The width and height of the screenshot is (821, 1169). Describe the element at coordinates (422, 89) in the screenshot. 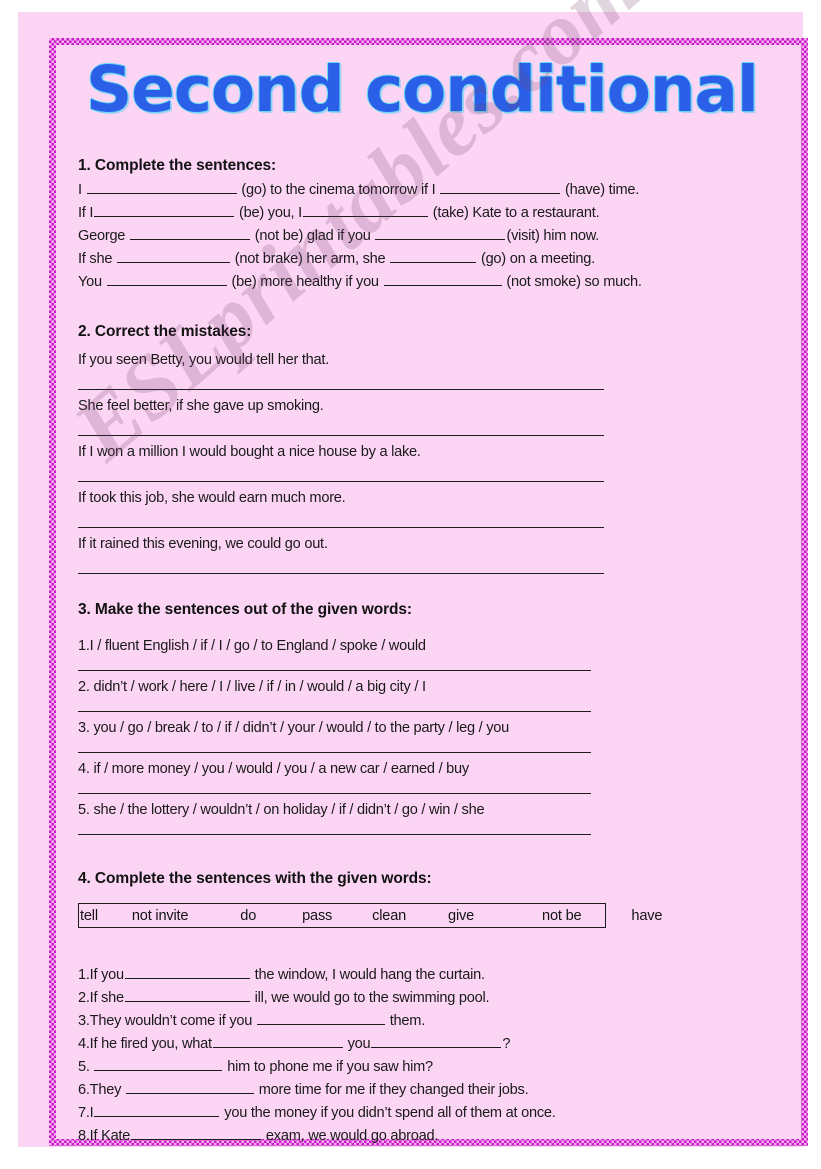

I see `page-title: Second conditional` at that location.